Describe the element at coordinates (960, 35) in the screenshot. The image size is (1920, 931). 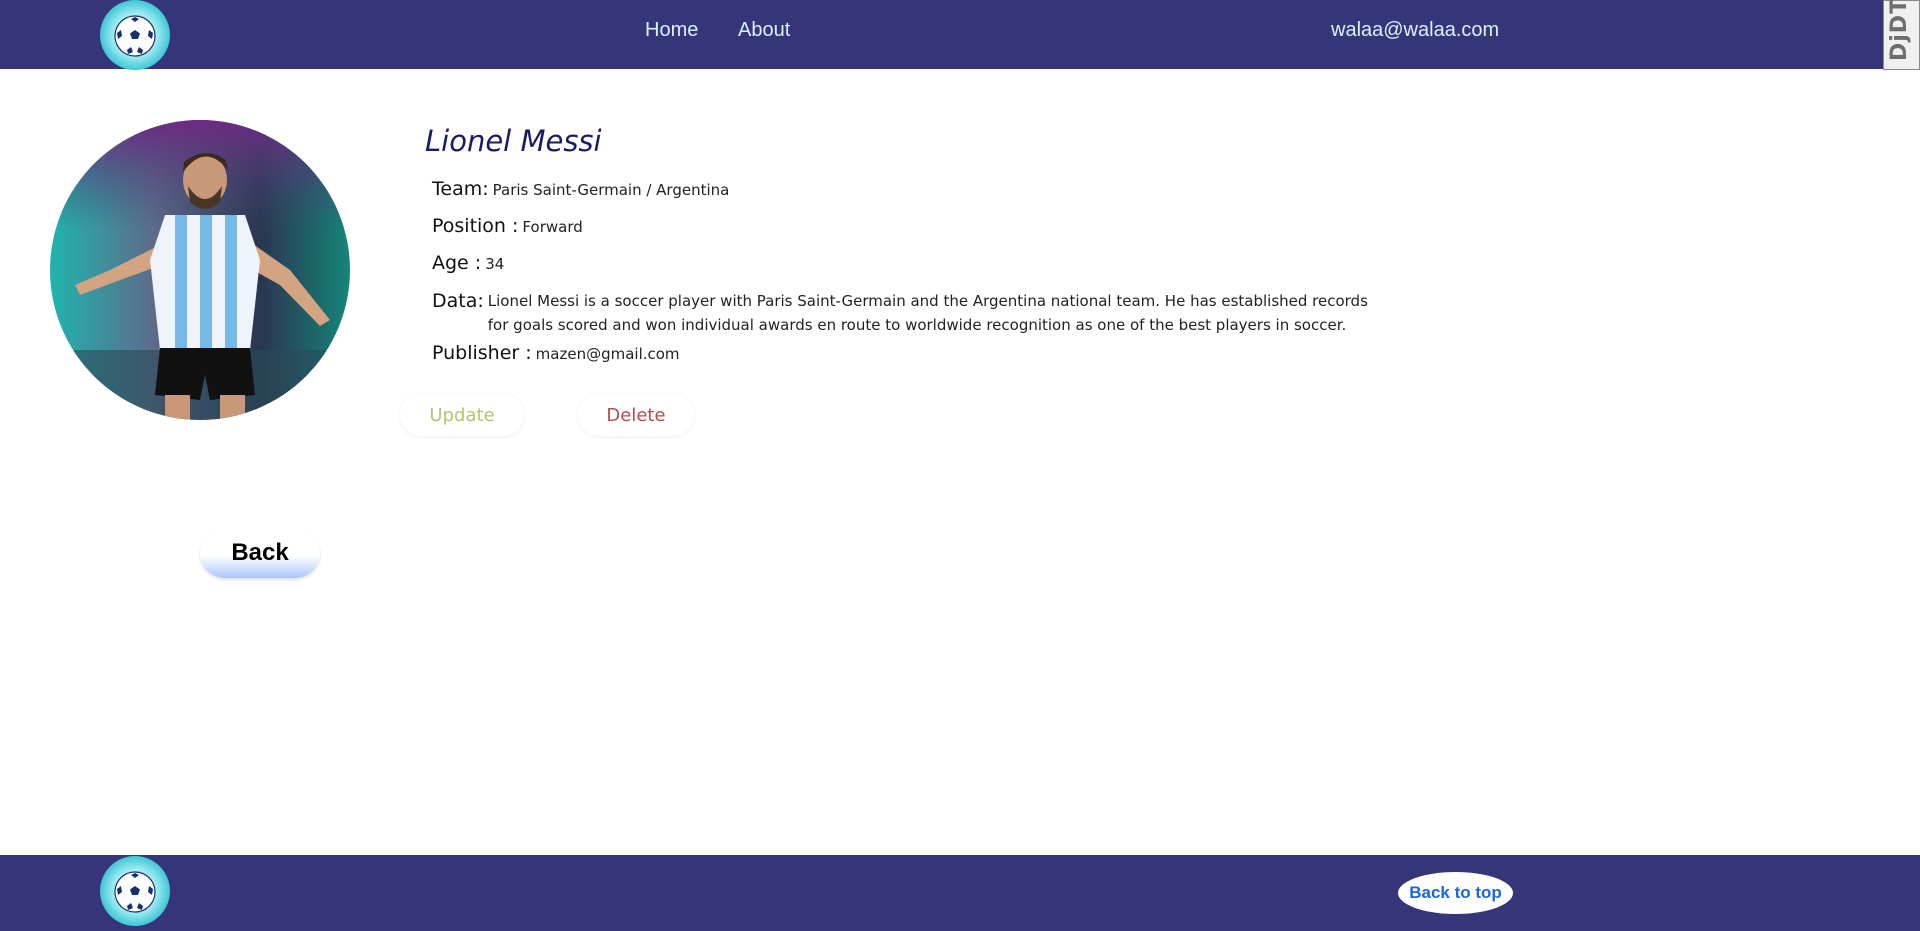
I see `navbar: Home About walaa@walaa.com DjDT` at that location.